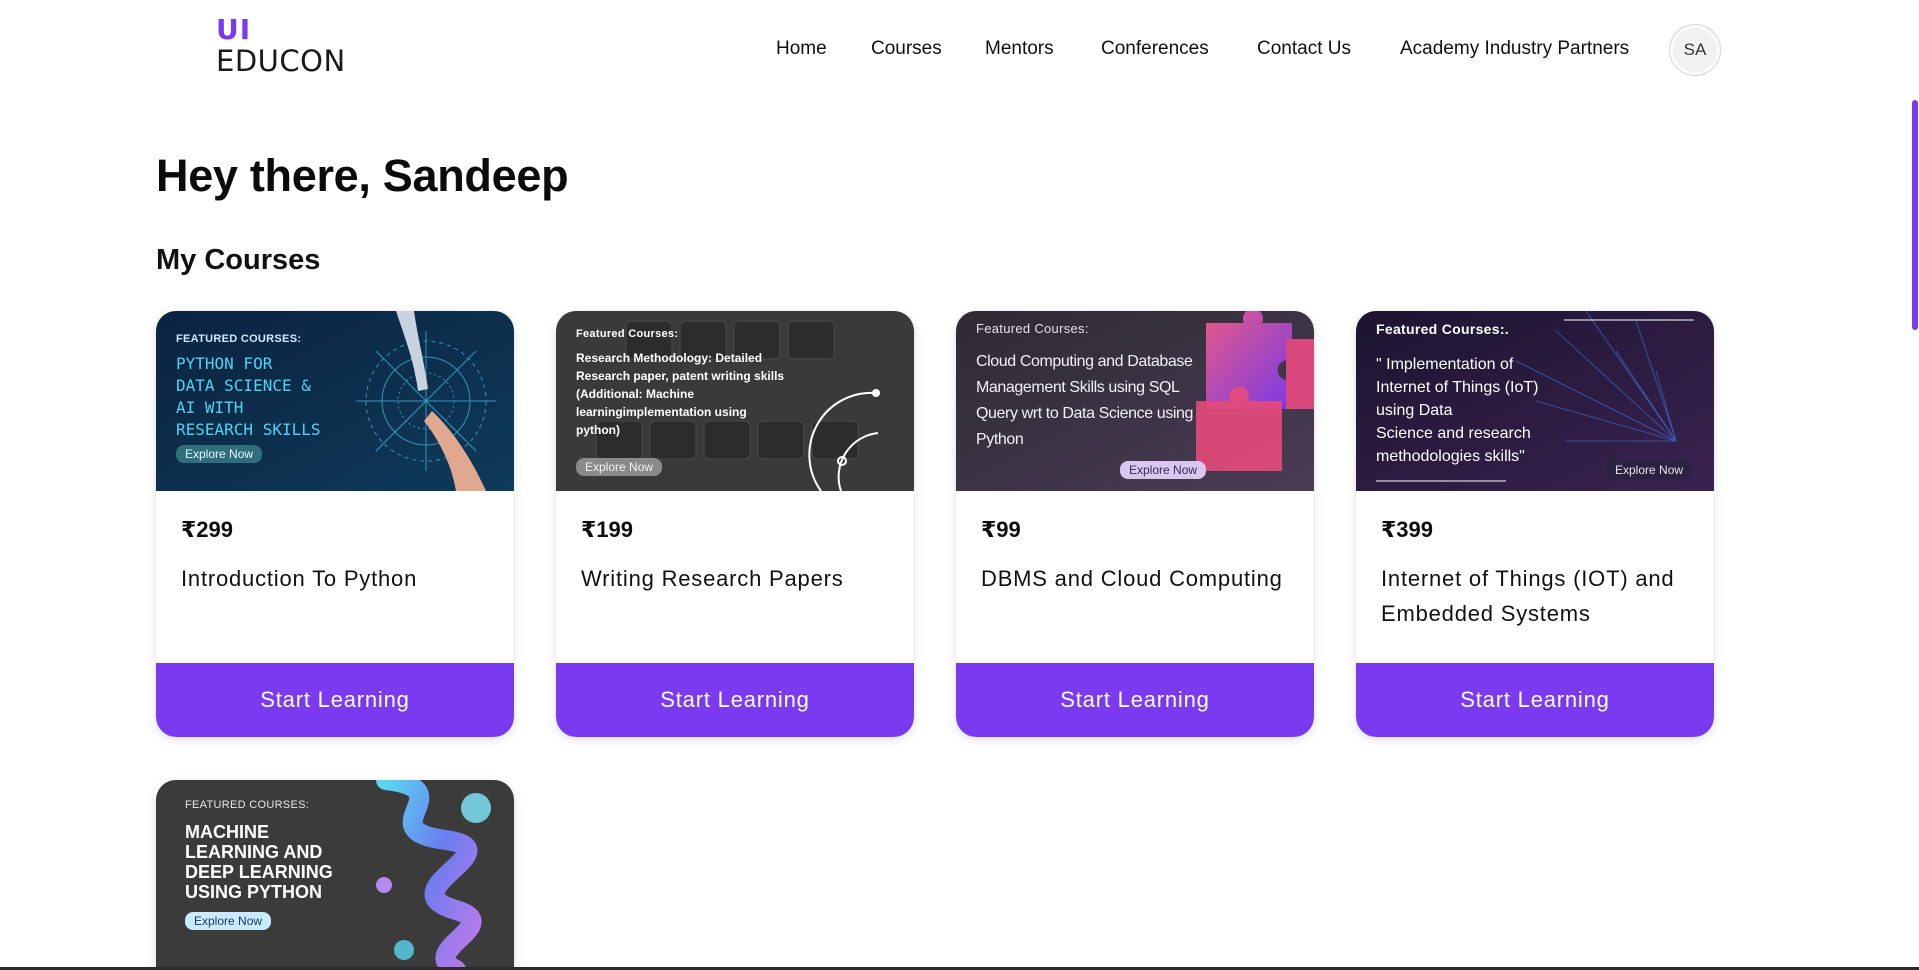 The width and height of the screenshot is (1919, 970). I want to click on user-avatar: SA, so click(1695, 50).